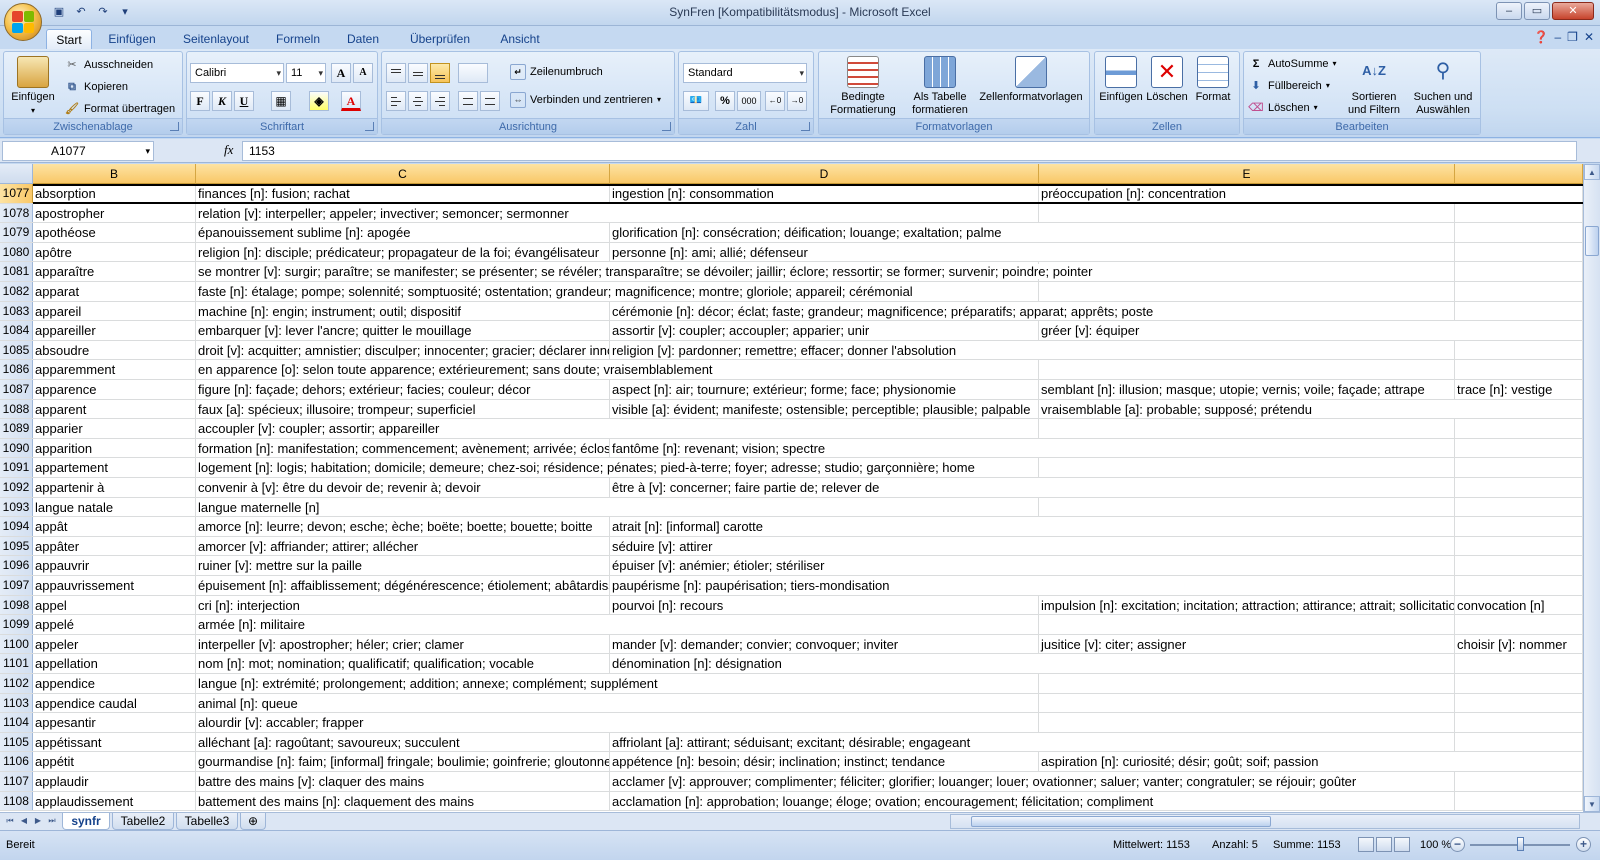 This screenshot has height=860, width=1600. Describe the element at coordinates (403, 565) in the screenshot. I see `cell-c: ruiner [v]: mettre sur la paille` at that location.